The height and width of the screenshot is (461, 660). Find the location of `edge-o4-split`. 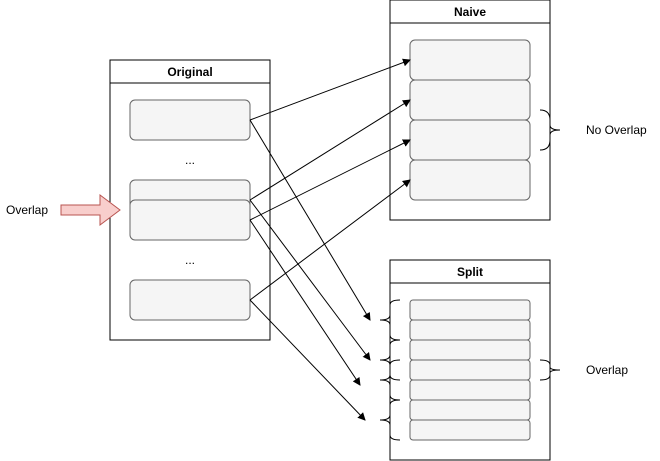

edge-o4-split is located at coordinates (307, 360).